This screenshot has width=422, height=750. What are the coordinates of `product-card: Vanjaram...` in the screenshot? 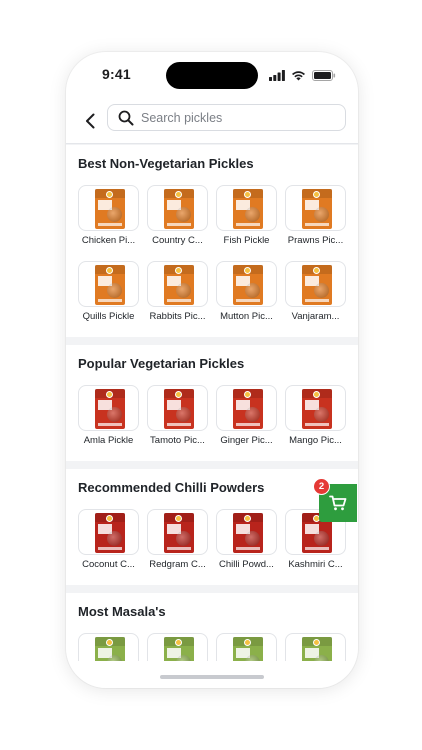 It's located at (319, 299).